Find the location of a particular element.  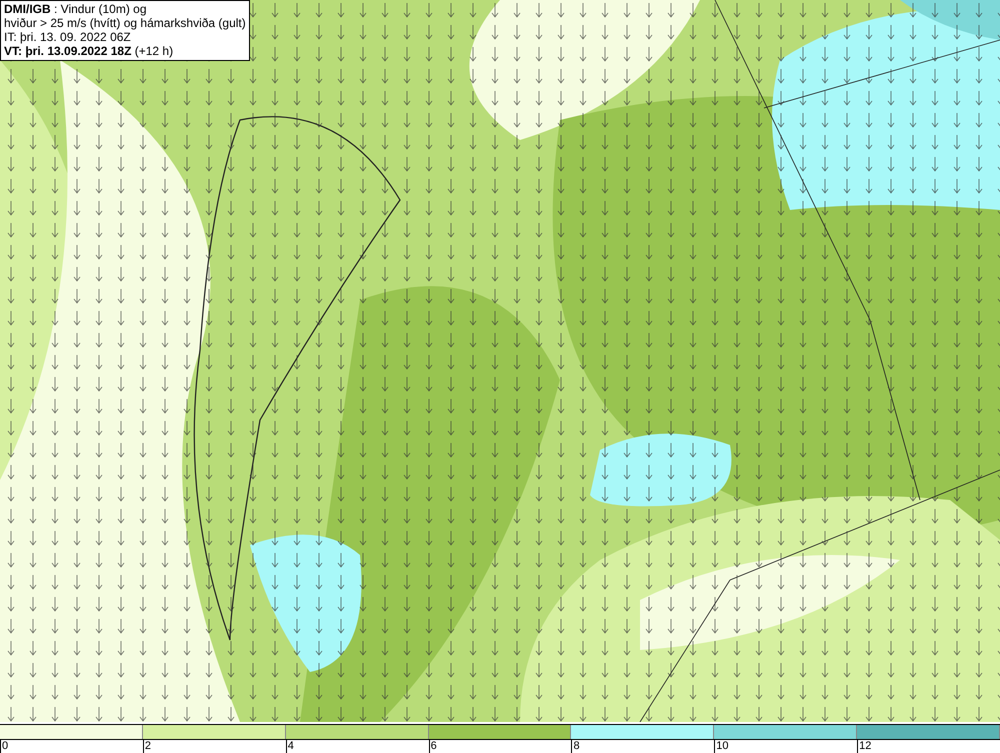

scale-tick-label: 4 is located at coordinates (290, 746).